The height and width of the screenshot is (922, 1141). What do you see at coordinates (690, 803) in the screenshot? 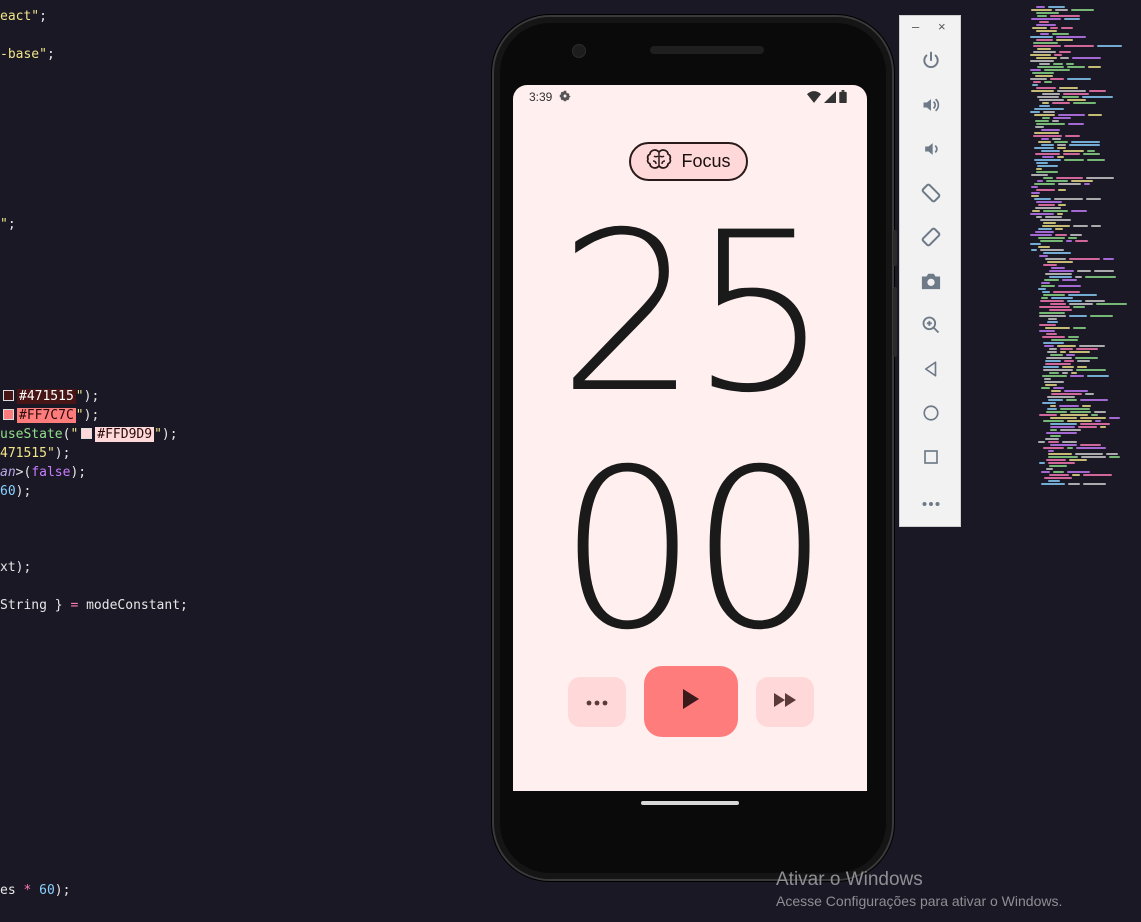
I see `gesture-home-bar` at bounding box center [690, 803].